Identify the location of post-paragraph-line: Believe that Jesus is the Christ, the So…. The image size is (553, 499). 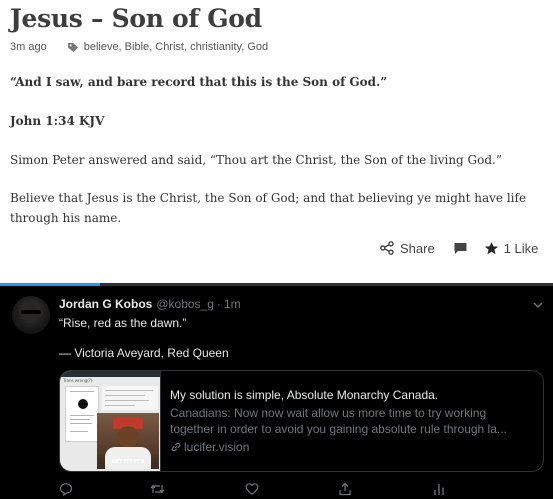
(268, 198).